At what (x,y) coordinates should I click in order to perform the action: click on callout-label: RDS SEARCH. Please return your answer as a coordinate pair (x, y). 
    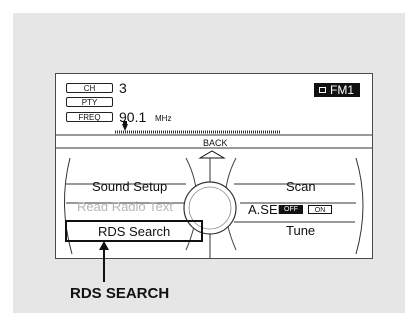
    Looking at the image, I should click on (120, 293).